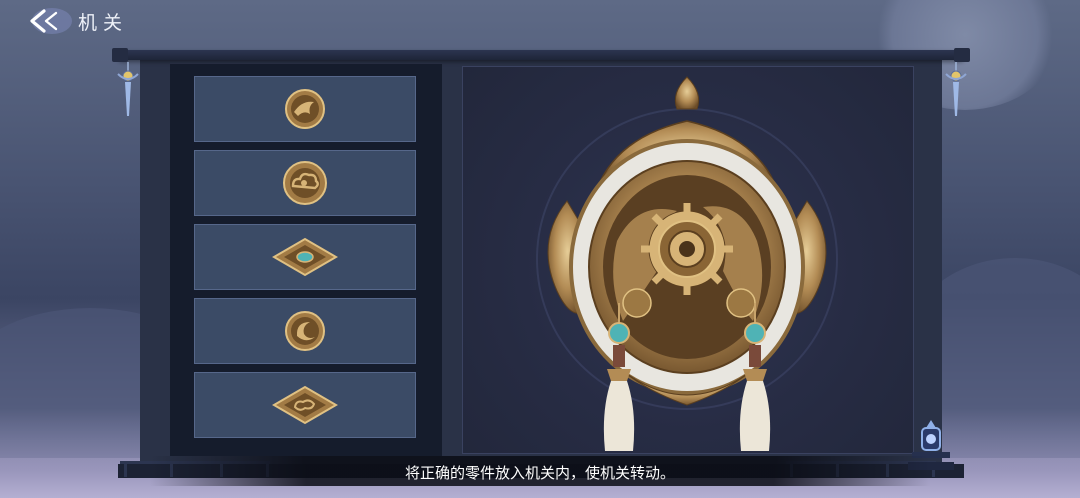  I want to click on beam-end-left, so click(120, 55).